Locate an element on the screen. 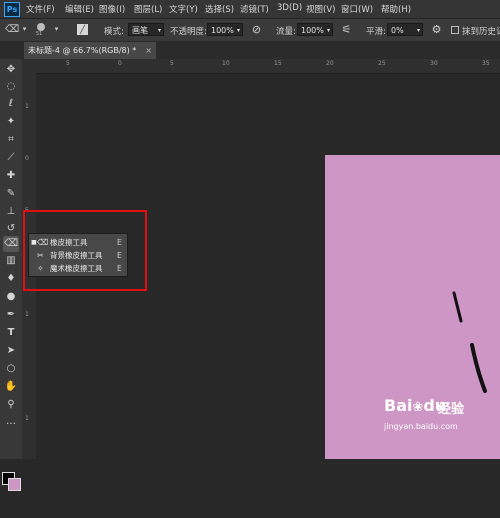  magic-wand-tool-icon: ✦ is located at coordinates (11, 122).